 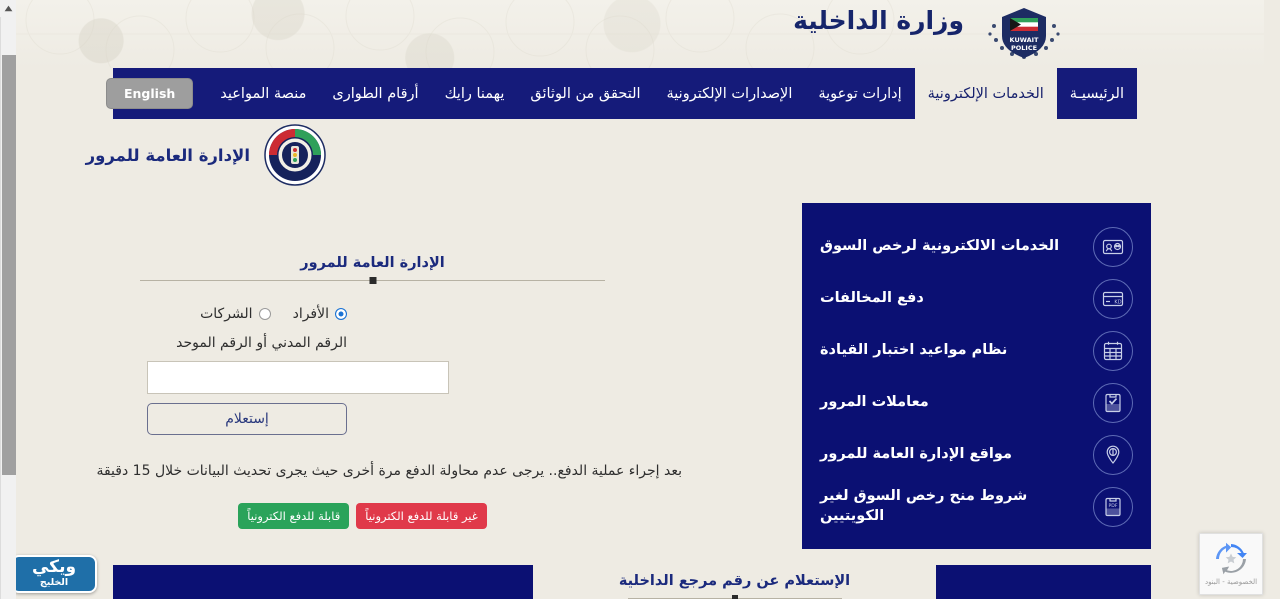 I want to click on ministry-title: وزارة الداخلية, so click(x=878, y=20).